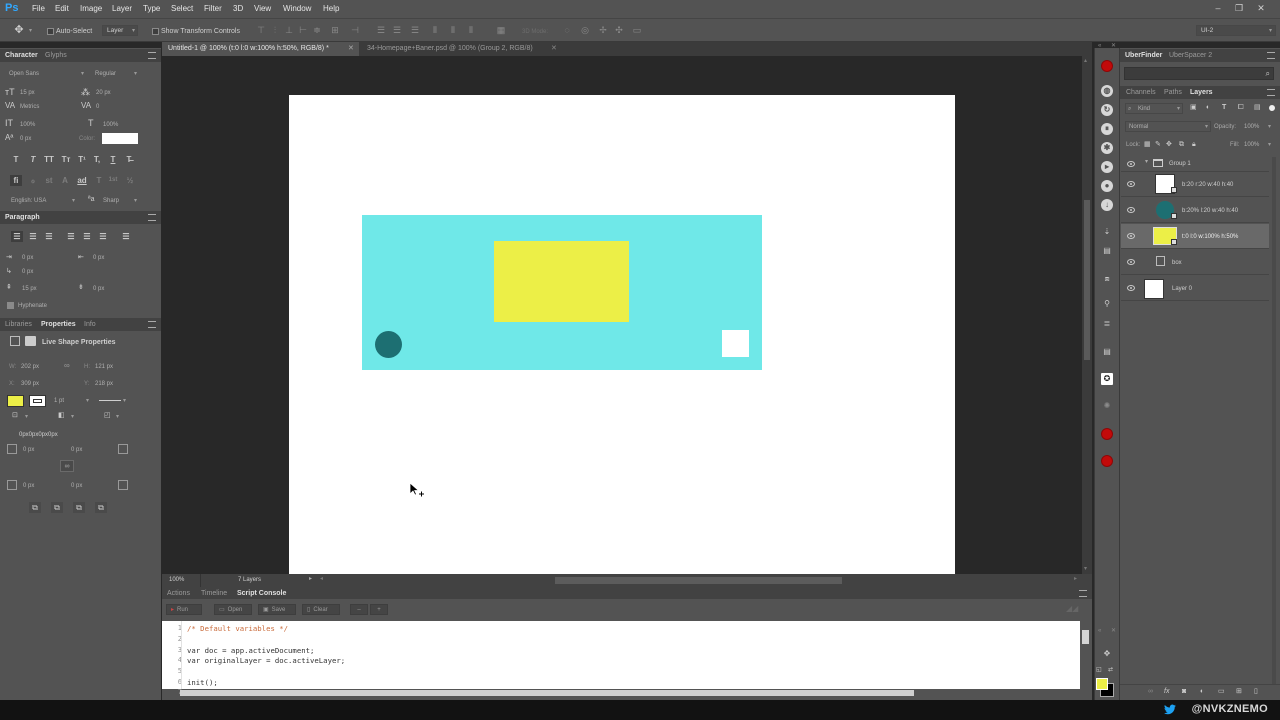 The width and height of the screenshot is (1280, 720). What do you see at coordinates (238, 9) in the screenshot?
I see `menu-3d: 3D` at bounding box center [238, 9].